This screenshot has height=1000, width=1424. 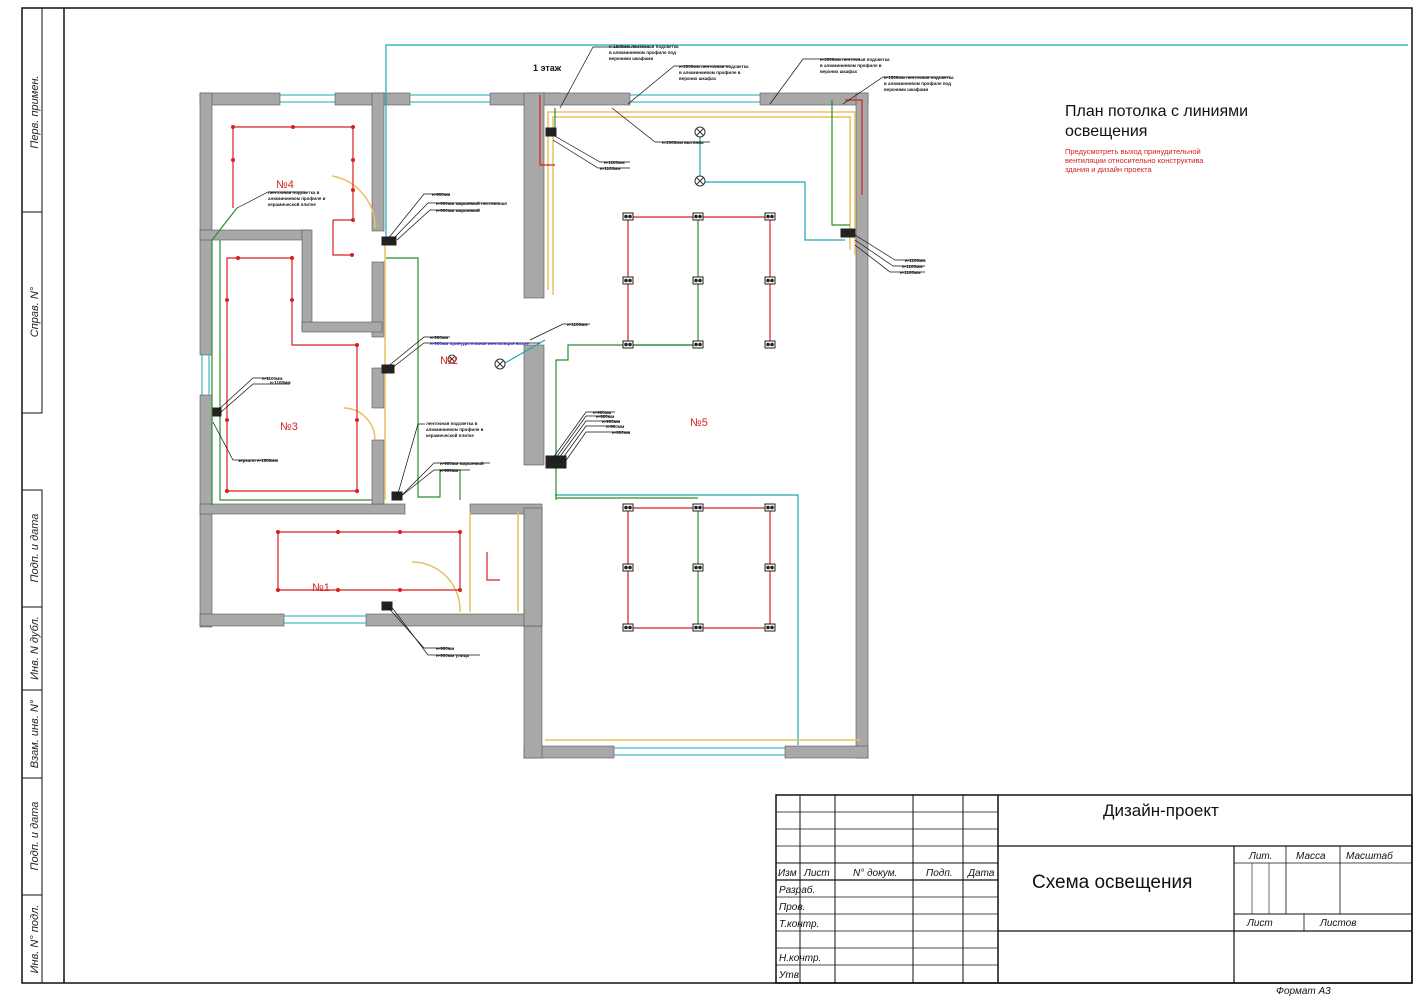 I want to click on col-izm: Изм, so click(x=787, y=873).